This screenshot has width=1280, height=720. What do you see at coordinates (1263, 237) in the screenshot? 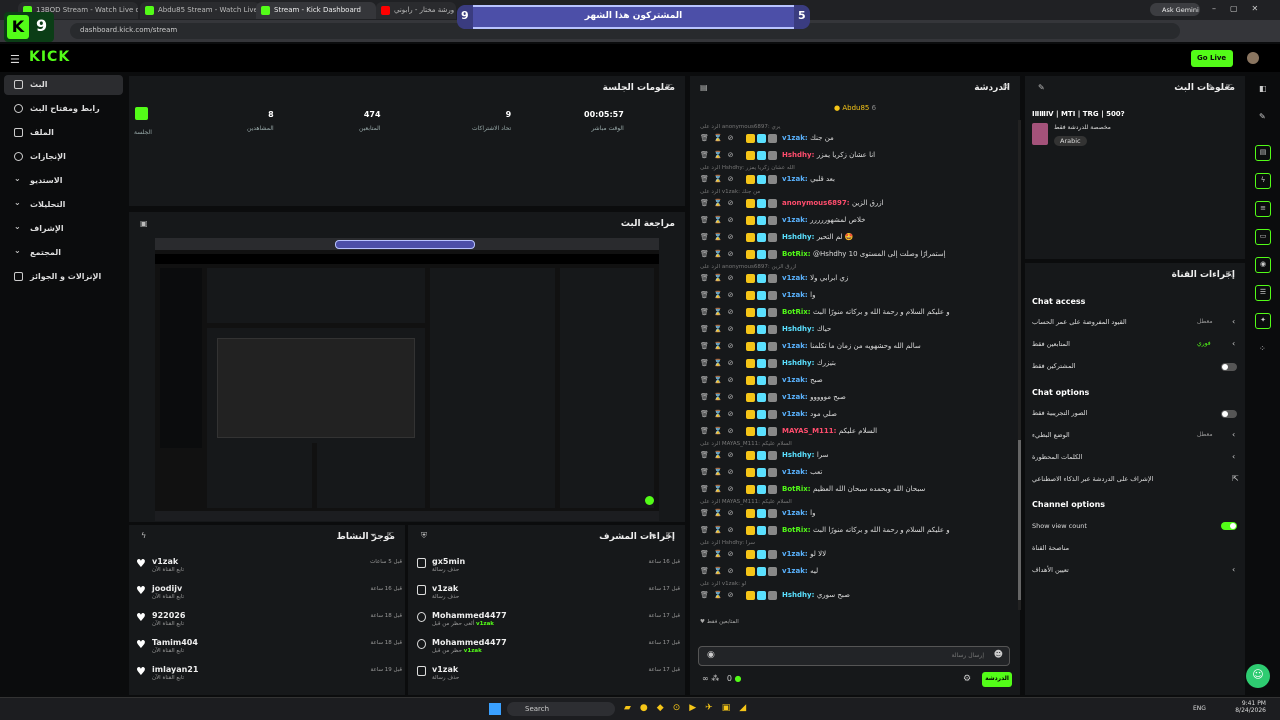
I see `panel-toggle-chat-icon: ▭` at bounding box center [1263, 237].